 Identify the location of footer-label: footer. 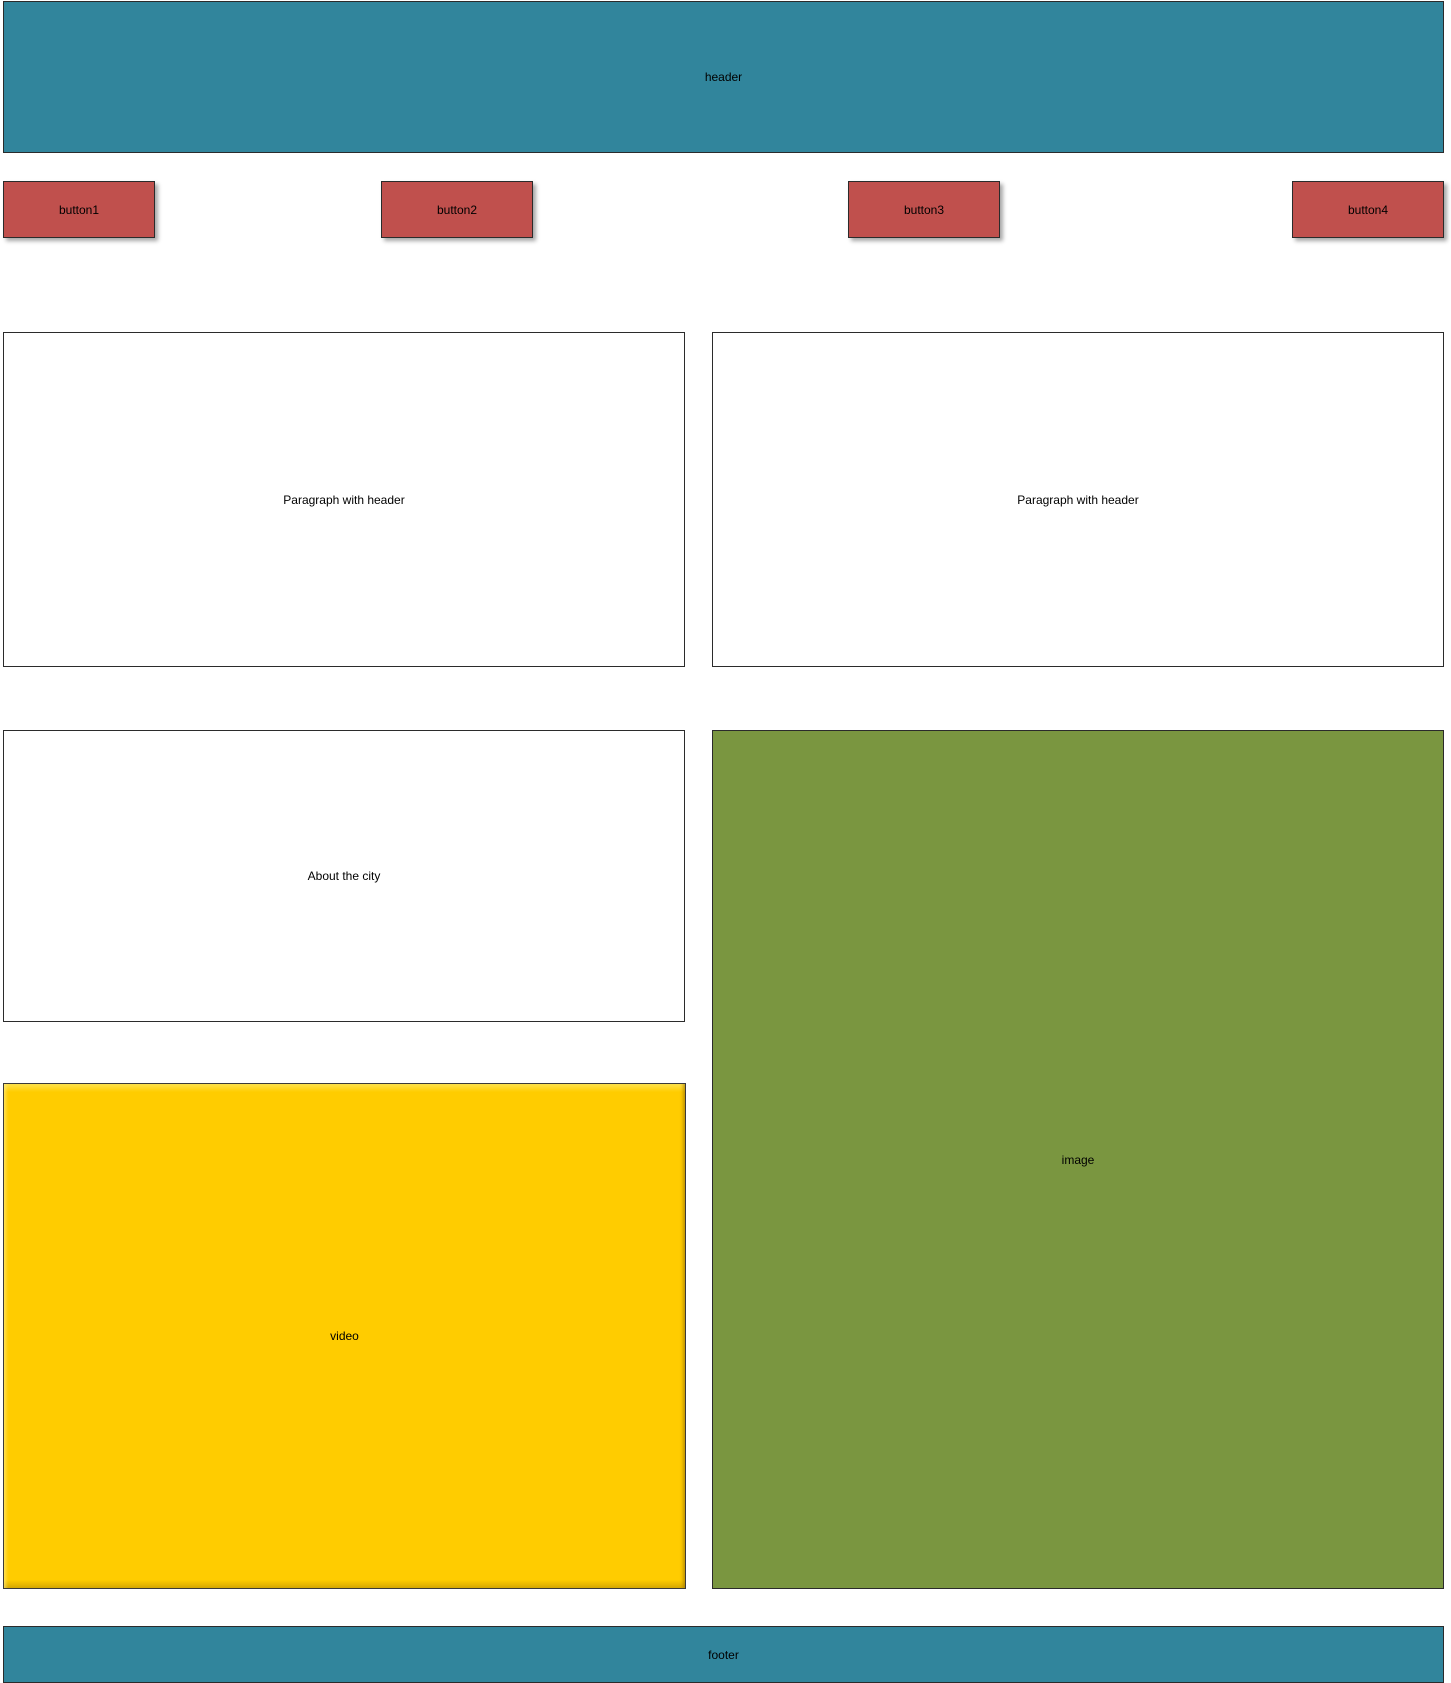
(723, 1654).